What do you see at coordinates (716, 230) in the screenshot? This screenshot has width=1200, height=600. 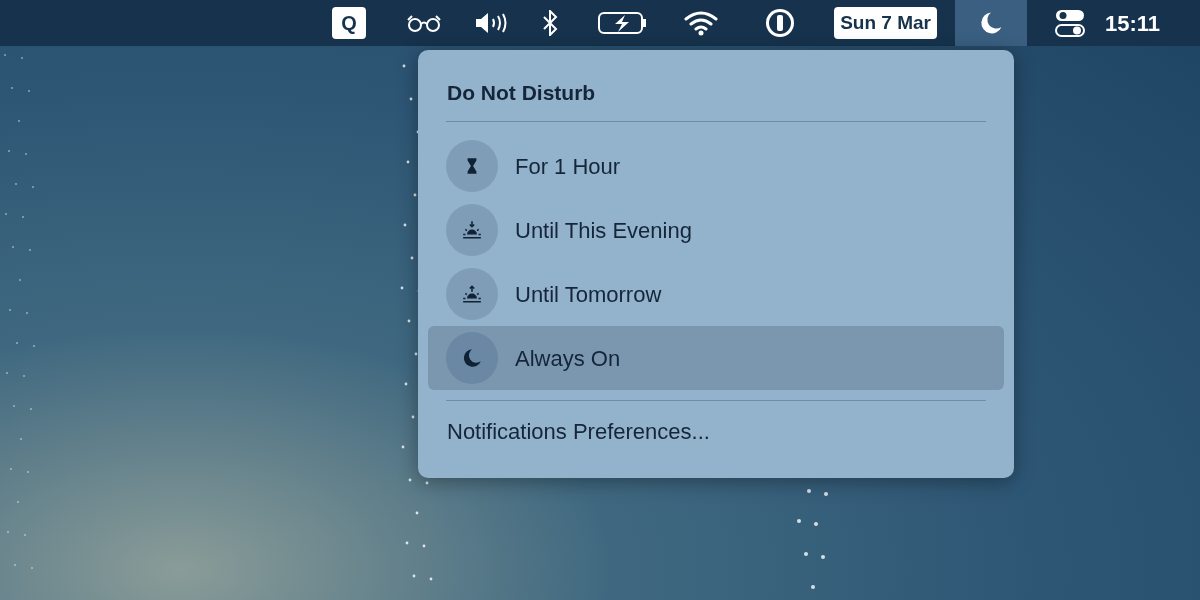 I see `menu-option: Until This Evening` at bounding box center [716, 230].